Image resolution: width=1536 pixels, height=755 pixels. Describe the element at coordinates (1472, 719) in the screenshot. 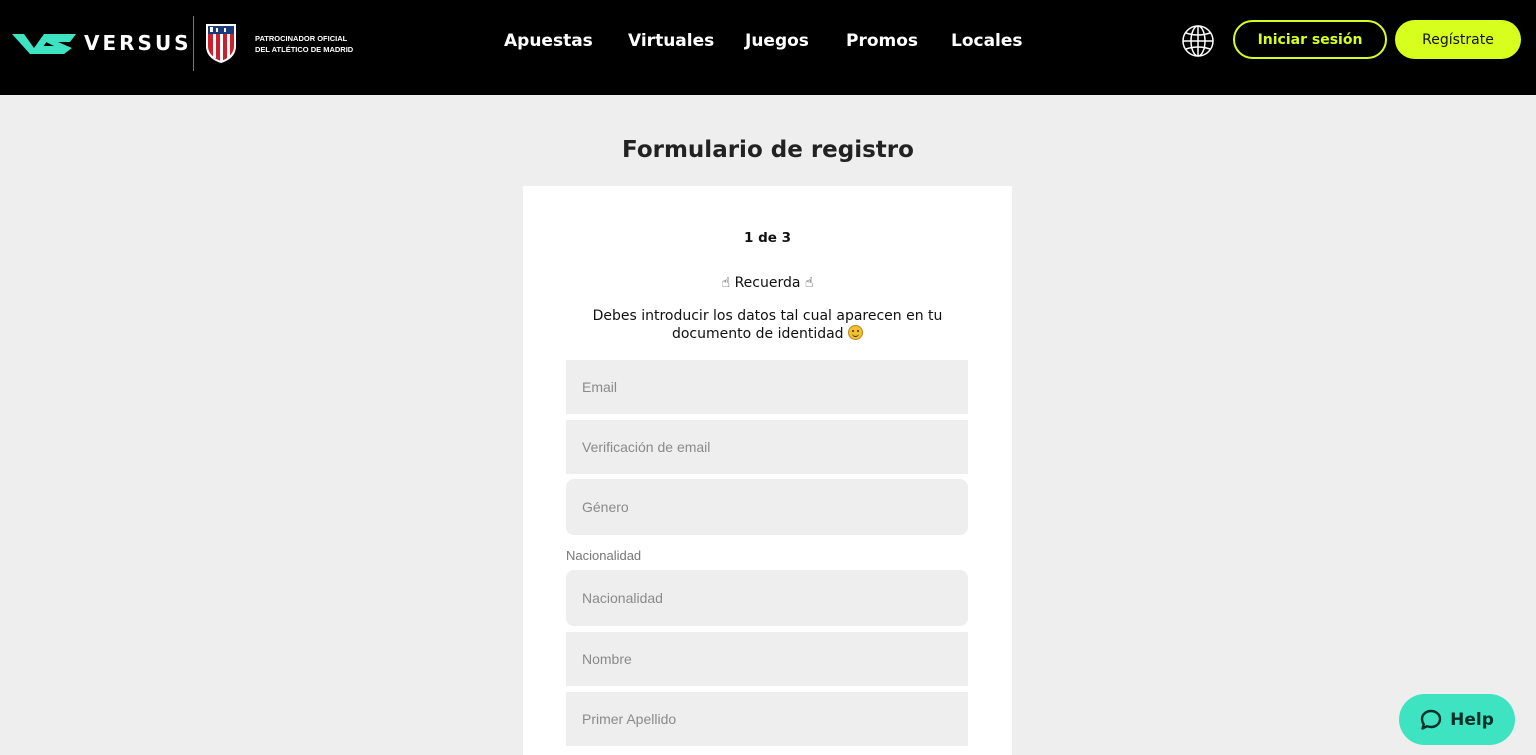

I see `help-label: Help` at that location.